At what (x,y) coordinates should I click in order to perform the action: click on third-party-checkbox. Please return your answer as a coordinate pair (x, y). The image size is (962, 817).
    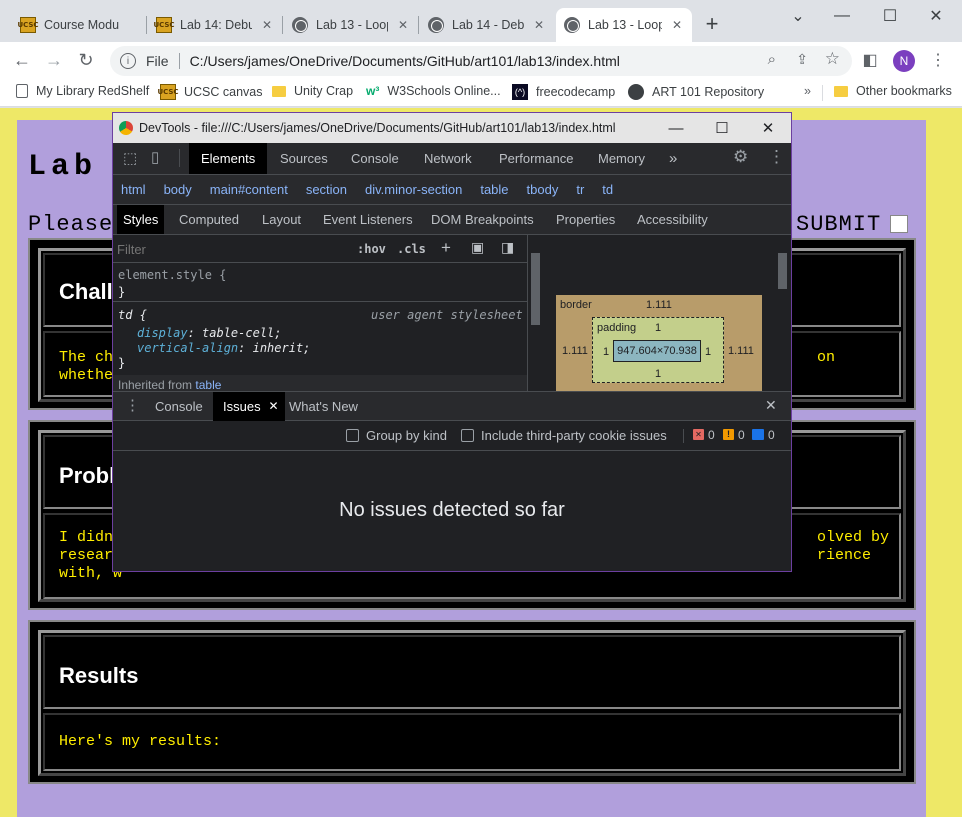
    Looking at the image, I should click on (467, 435).